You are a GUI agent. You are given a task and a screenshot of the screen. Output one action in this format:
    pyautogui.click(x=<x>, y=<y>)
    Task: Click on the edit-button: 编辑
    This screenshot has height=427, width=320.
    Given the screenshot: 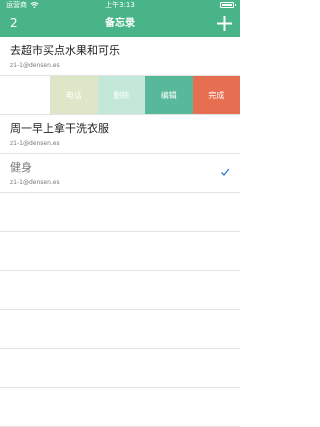 What is the action you would take?
    pyautogui.click(x=169, y=95)
    